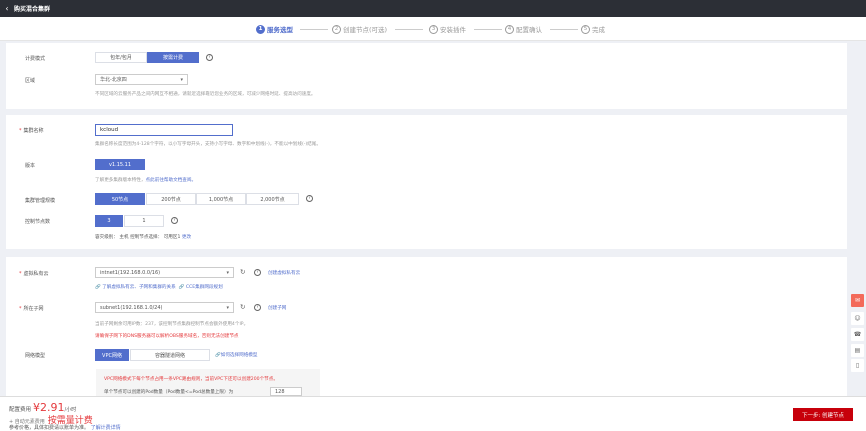 The width and height of the screenshot is (866, 431). I want to click on master-option-3: 3, so click(109, 221).